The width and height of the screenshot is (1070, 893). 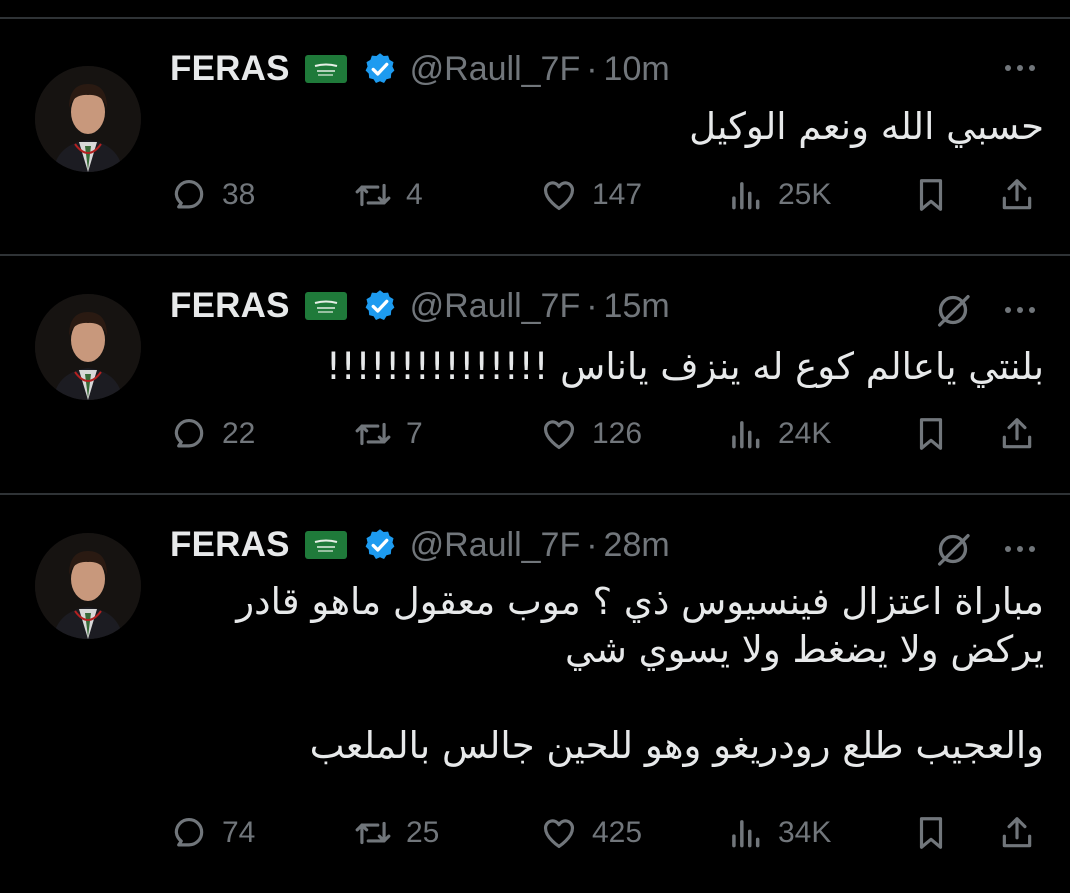 I want to click on like-button: 126, so click(x=591, y=434).